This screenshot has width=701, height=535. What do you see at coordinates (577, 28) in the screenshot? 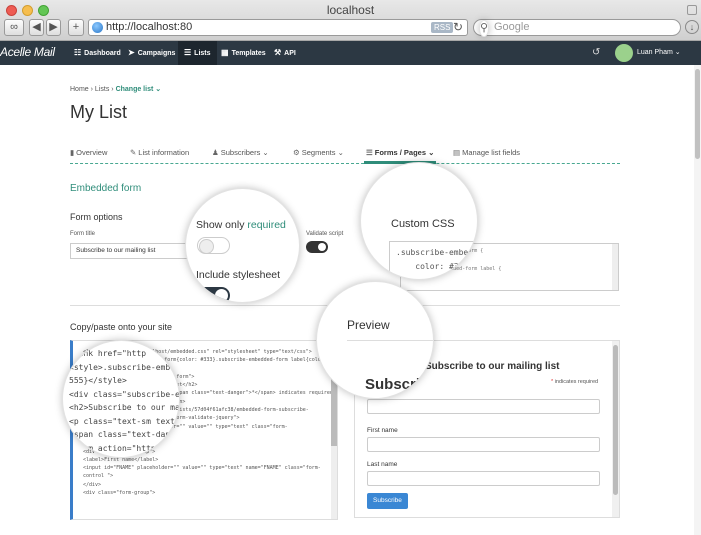
I see `search-input: ⚲ Google` at bounding box center [577, 28].